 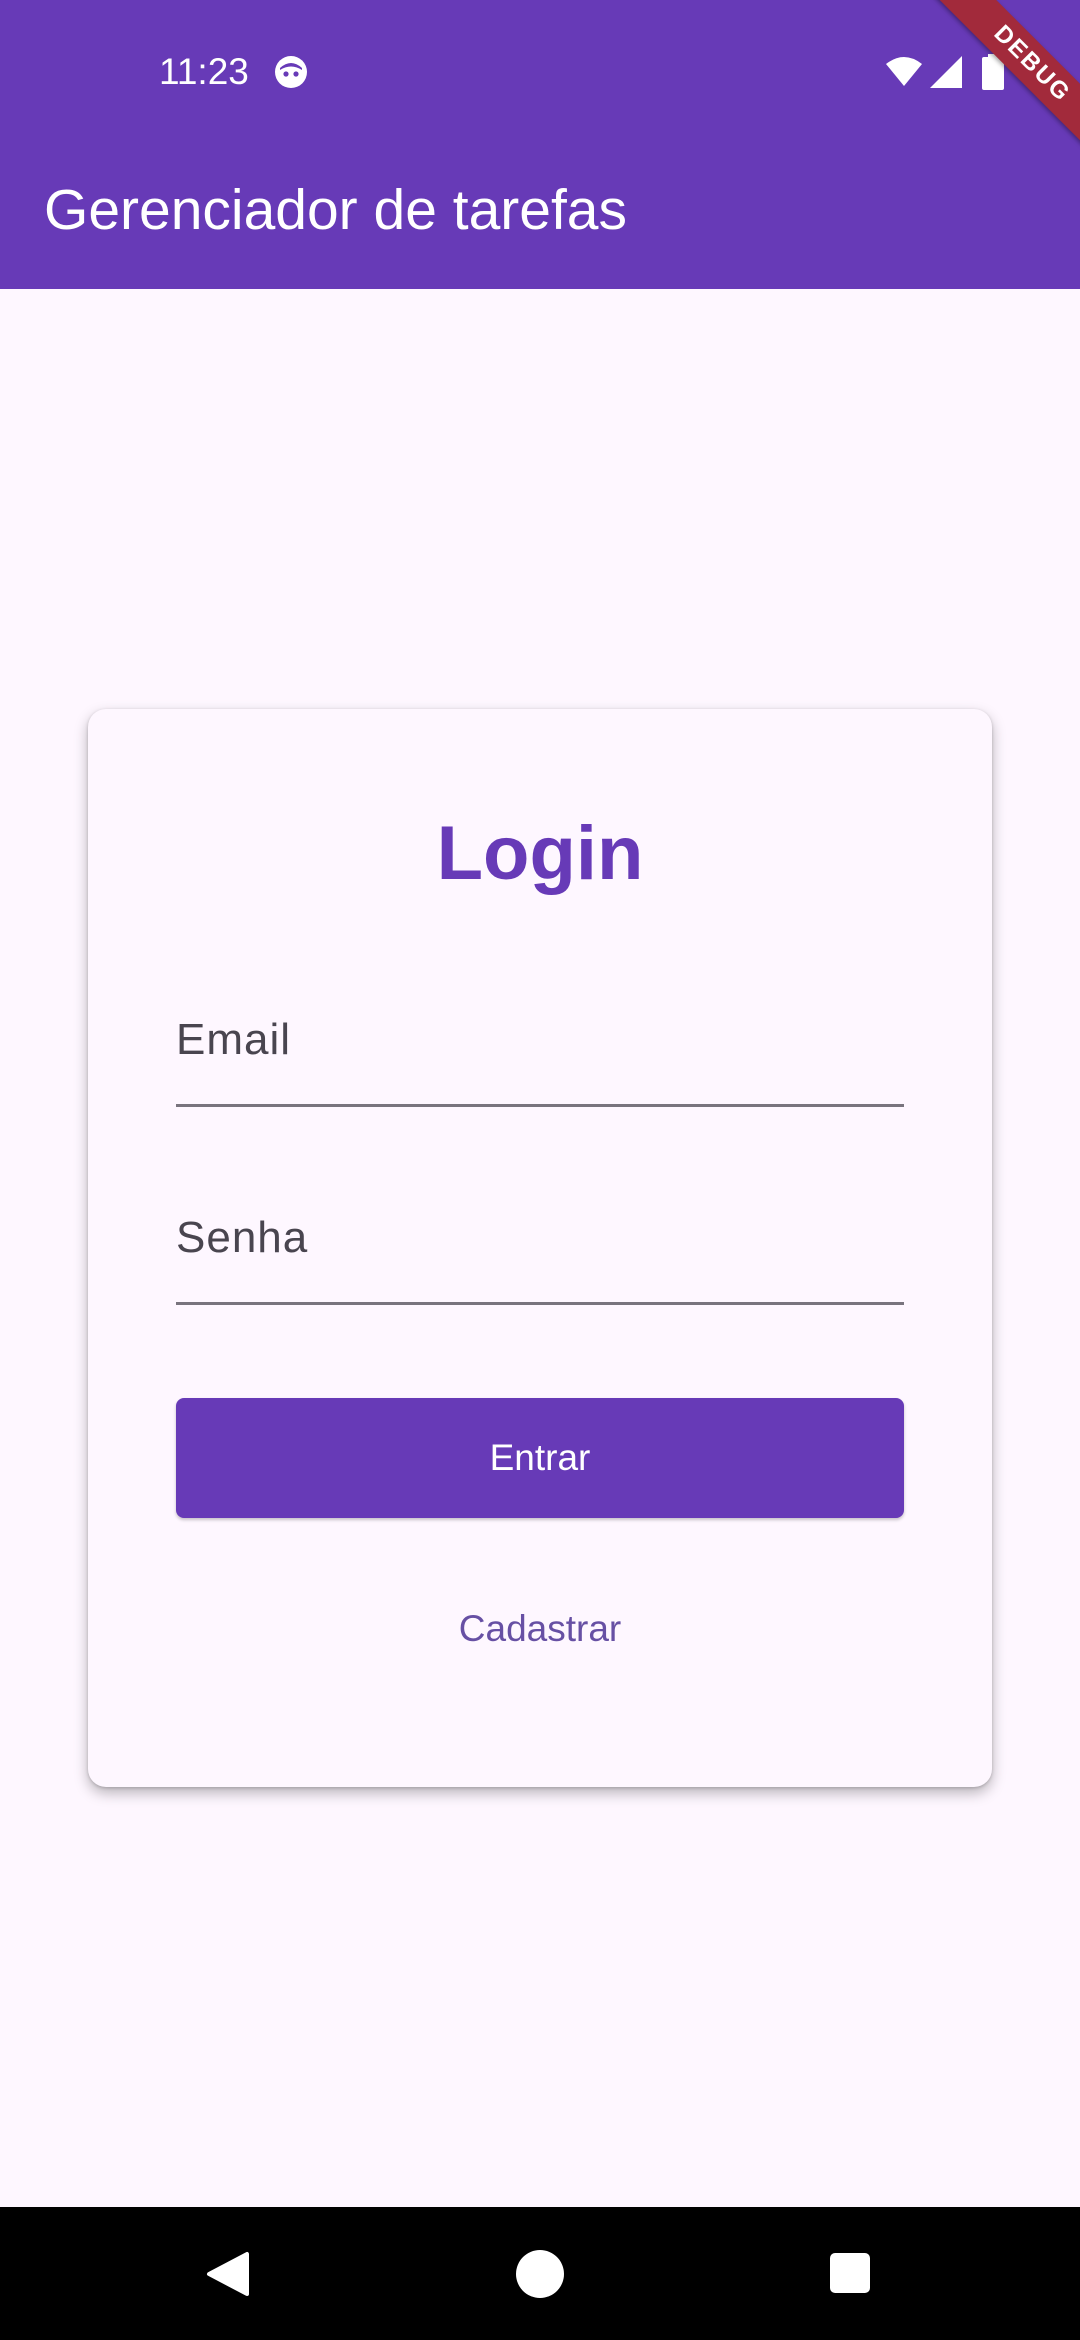 What do you see at coordinates (291, 72) in the screenshot?
I see `notification-face-icon` at bounding box center [291, 72].